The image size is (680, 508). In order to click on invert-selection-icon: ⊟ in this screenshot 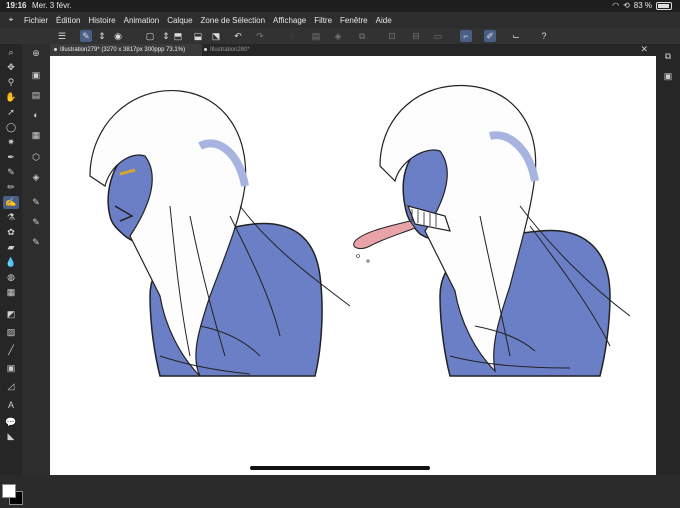, I will do `click(416, 36)`.